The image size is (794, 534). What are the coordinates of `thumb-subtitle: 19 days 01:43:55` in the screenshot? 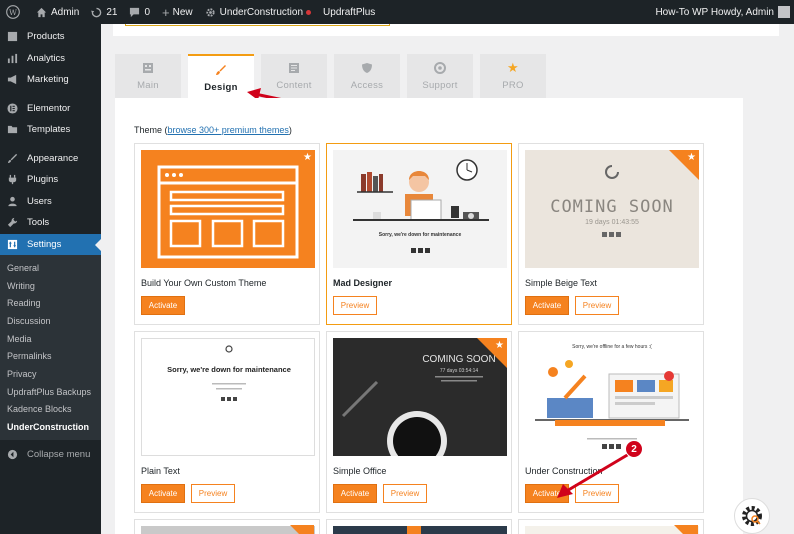 It's located at (612, 222).